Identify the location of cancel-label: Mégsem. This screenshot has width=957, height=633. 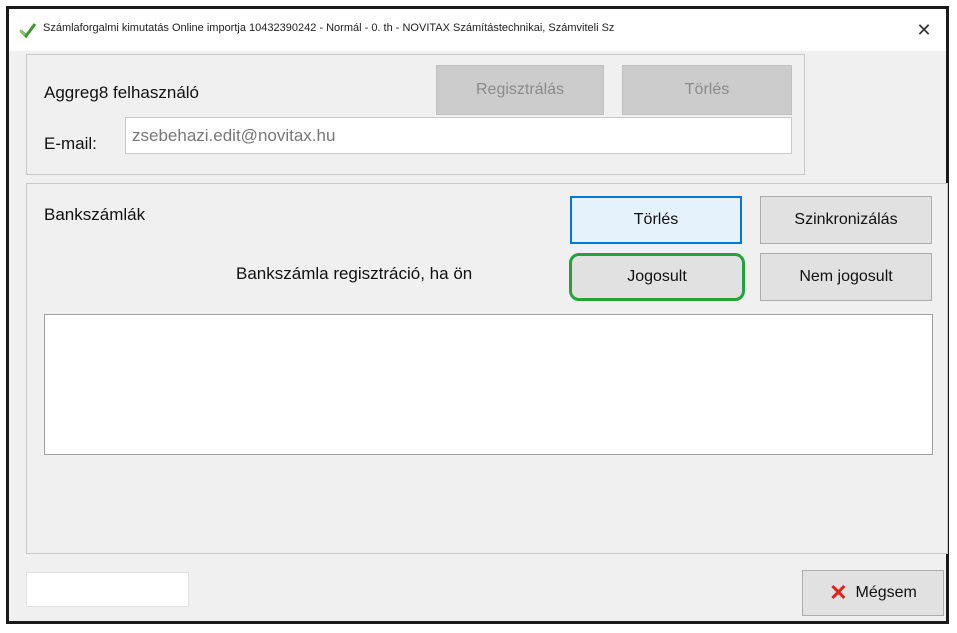
(886, 592).